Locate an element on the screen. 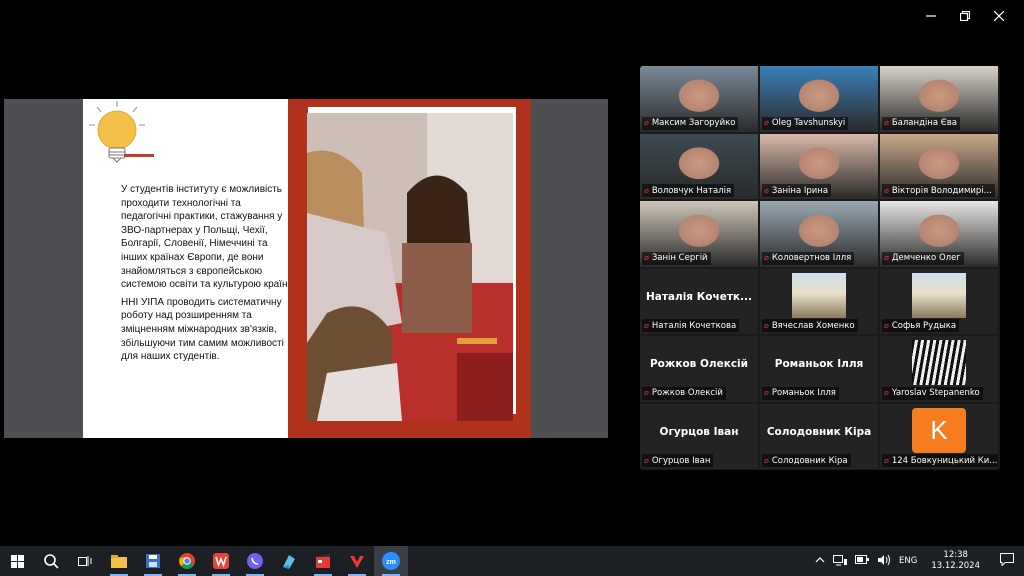 This screenshot has height=576, width=1024. restore-icon is located at coordinates (965, 16).